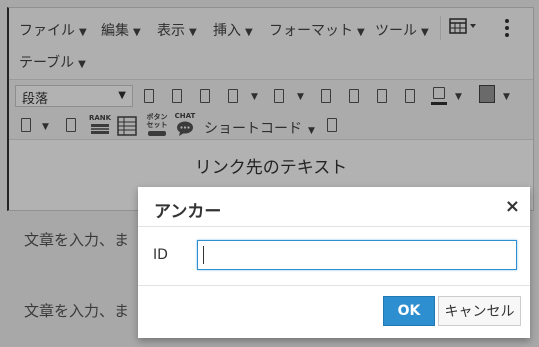 This screenshot has width=539, height=347. Describe the element at coordinates (409, 311) in the screenshot. I see `ok-button: OK` at that location.